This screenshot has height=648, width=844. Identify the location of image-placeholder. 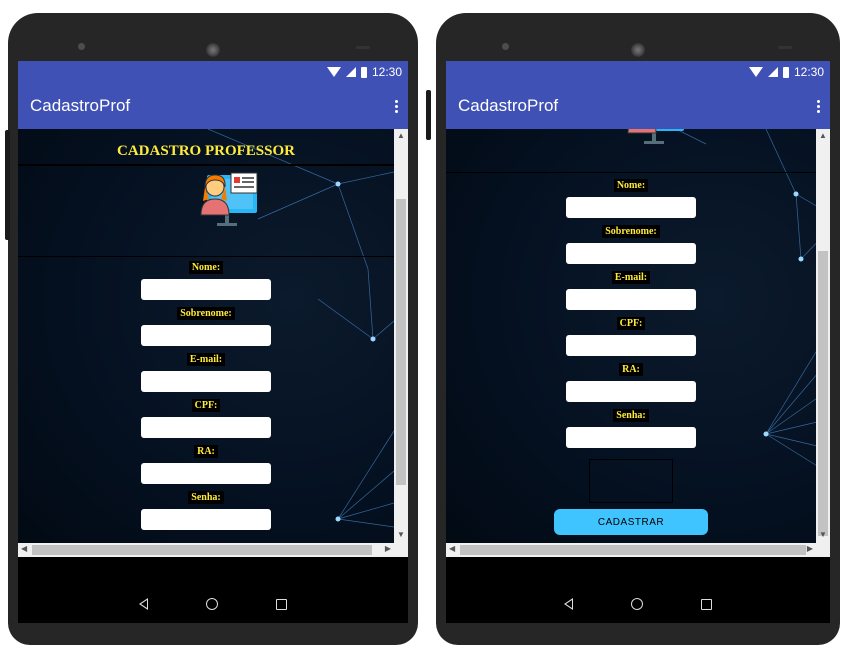
(631, 481).